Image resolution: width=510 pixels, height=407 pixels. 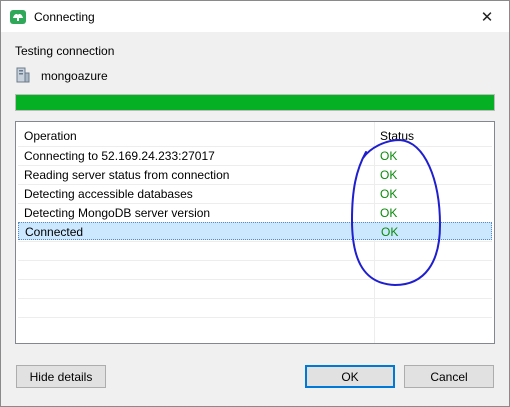 What do you see at coordinates (65, 51) in the screenshot?
I see `status-heading: Testing connection` at bounding box center [65, 51].